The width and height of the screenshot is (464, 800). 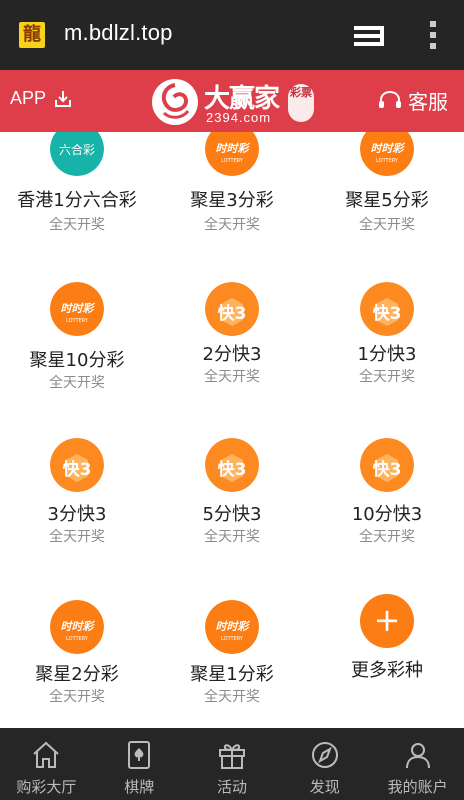 I want to click on site-favicon: 龍, so click(x=32, y=35).